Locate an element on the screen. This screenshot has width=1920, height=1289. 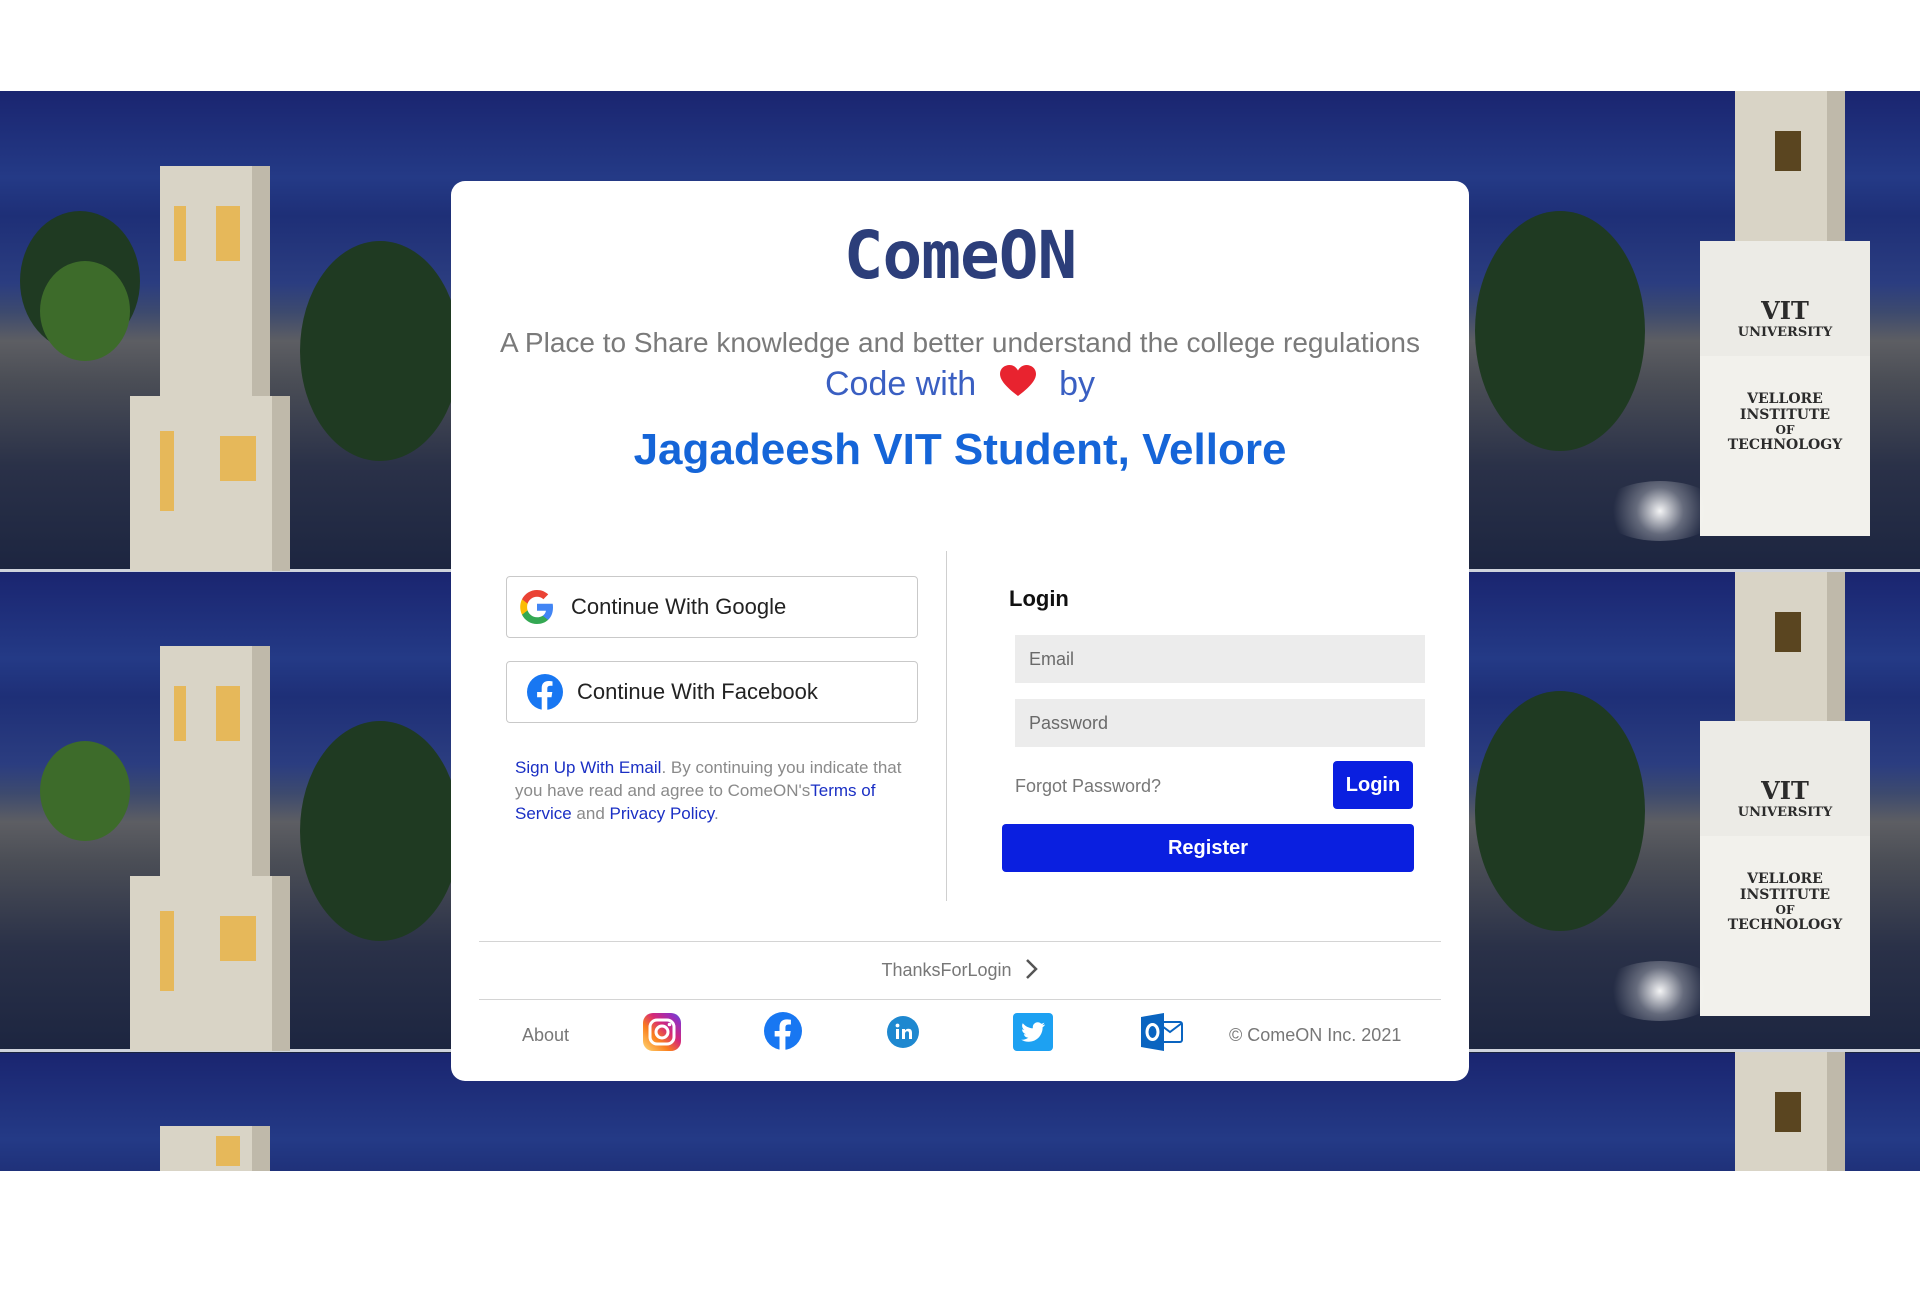
facebook-login-label: Continue With Facebook is located at coordinates (697, 691).